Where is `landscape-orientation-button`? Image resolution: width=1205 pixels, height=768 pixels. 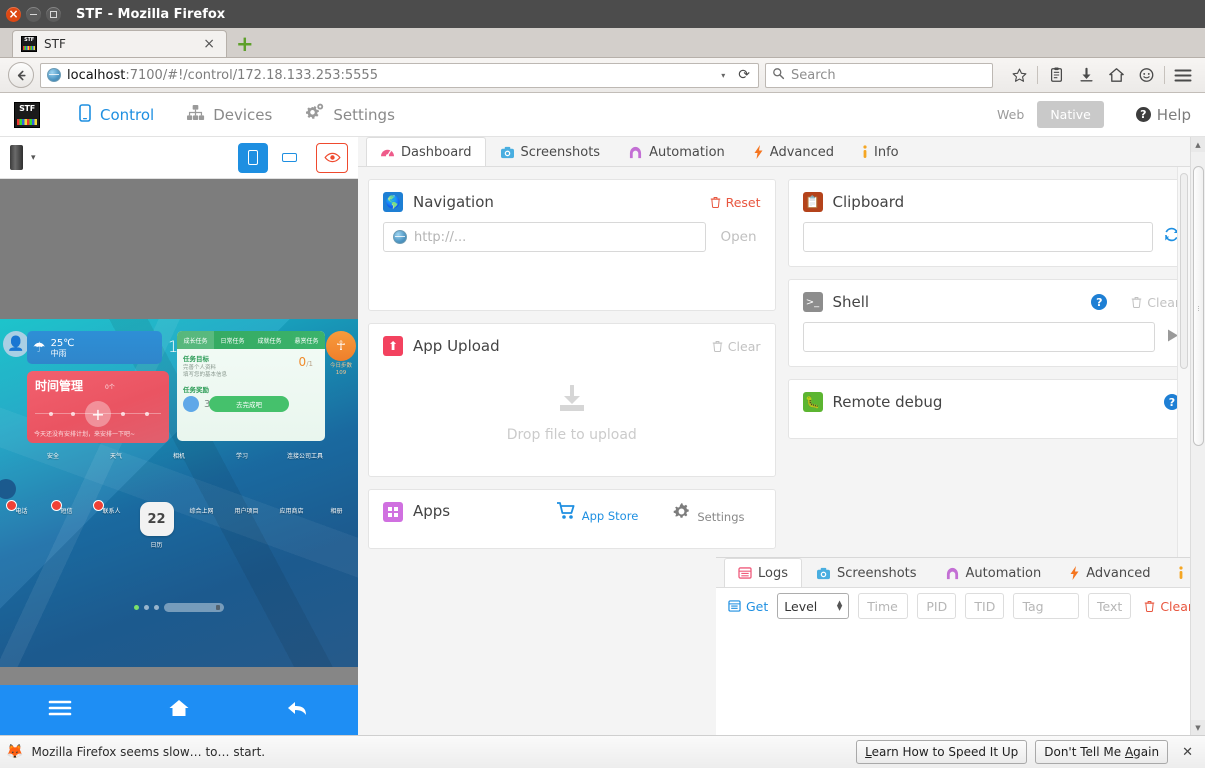
landscape-orientation-button is located at coordinates (289, 158).